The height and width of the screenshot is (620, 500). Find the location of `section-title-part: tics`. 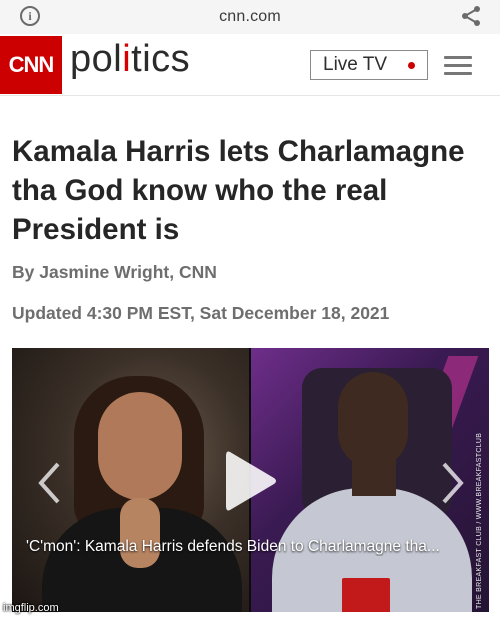

section-title-part: tics is located at coordinates (161, 59).